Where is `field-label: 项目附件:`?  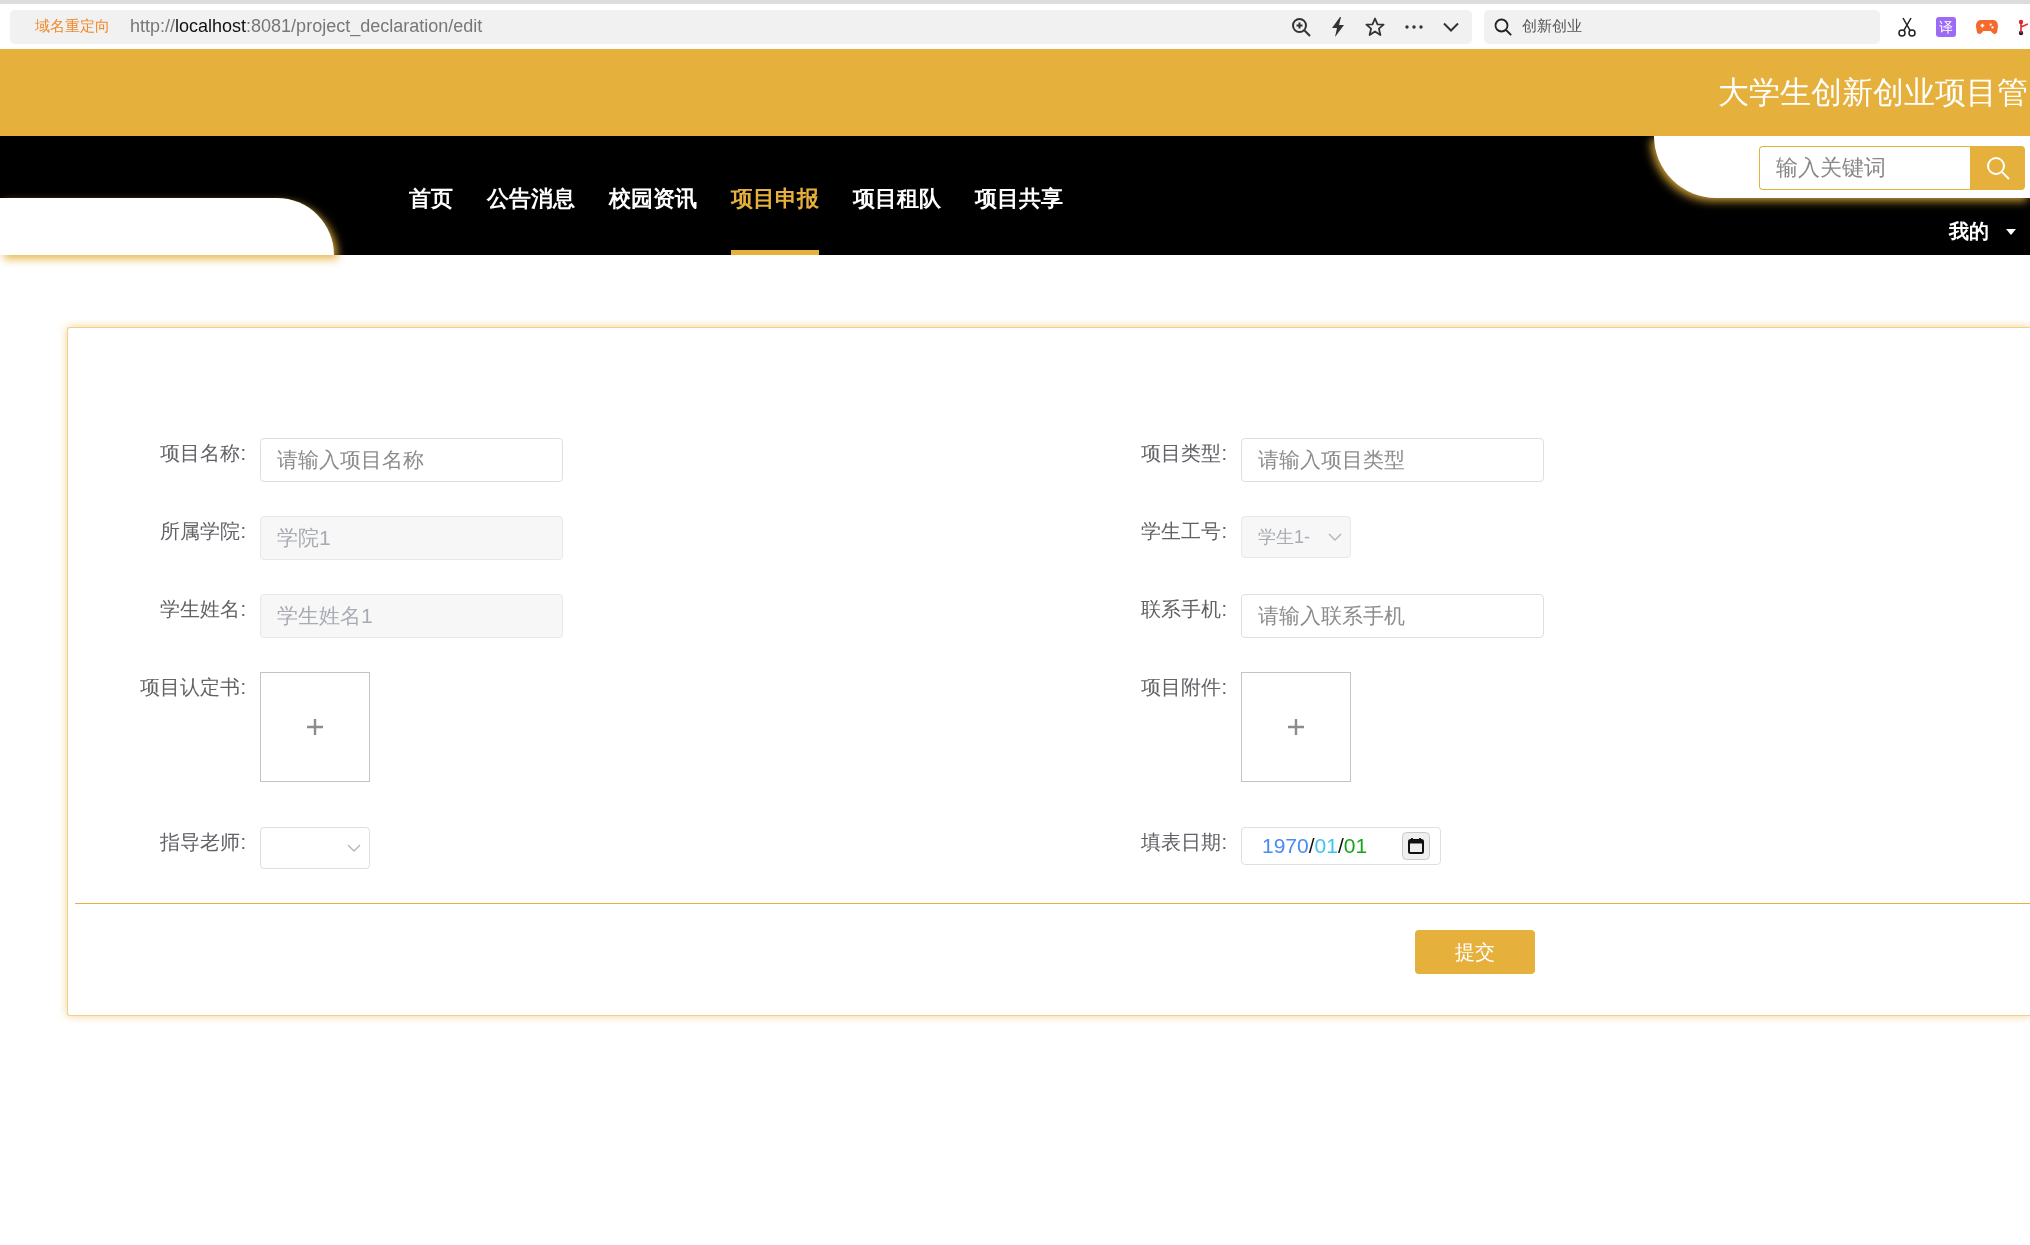
field-label: 项目附件: is located at coordinates (1183, 687).